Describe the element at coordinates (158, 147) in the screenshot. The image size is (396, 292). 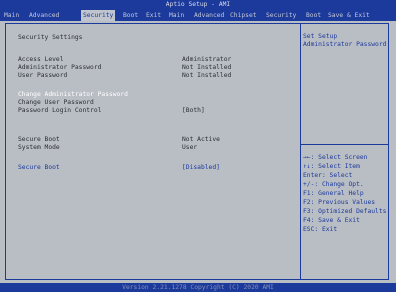
I see `system-mode-row: System Mode User` at that location.